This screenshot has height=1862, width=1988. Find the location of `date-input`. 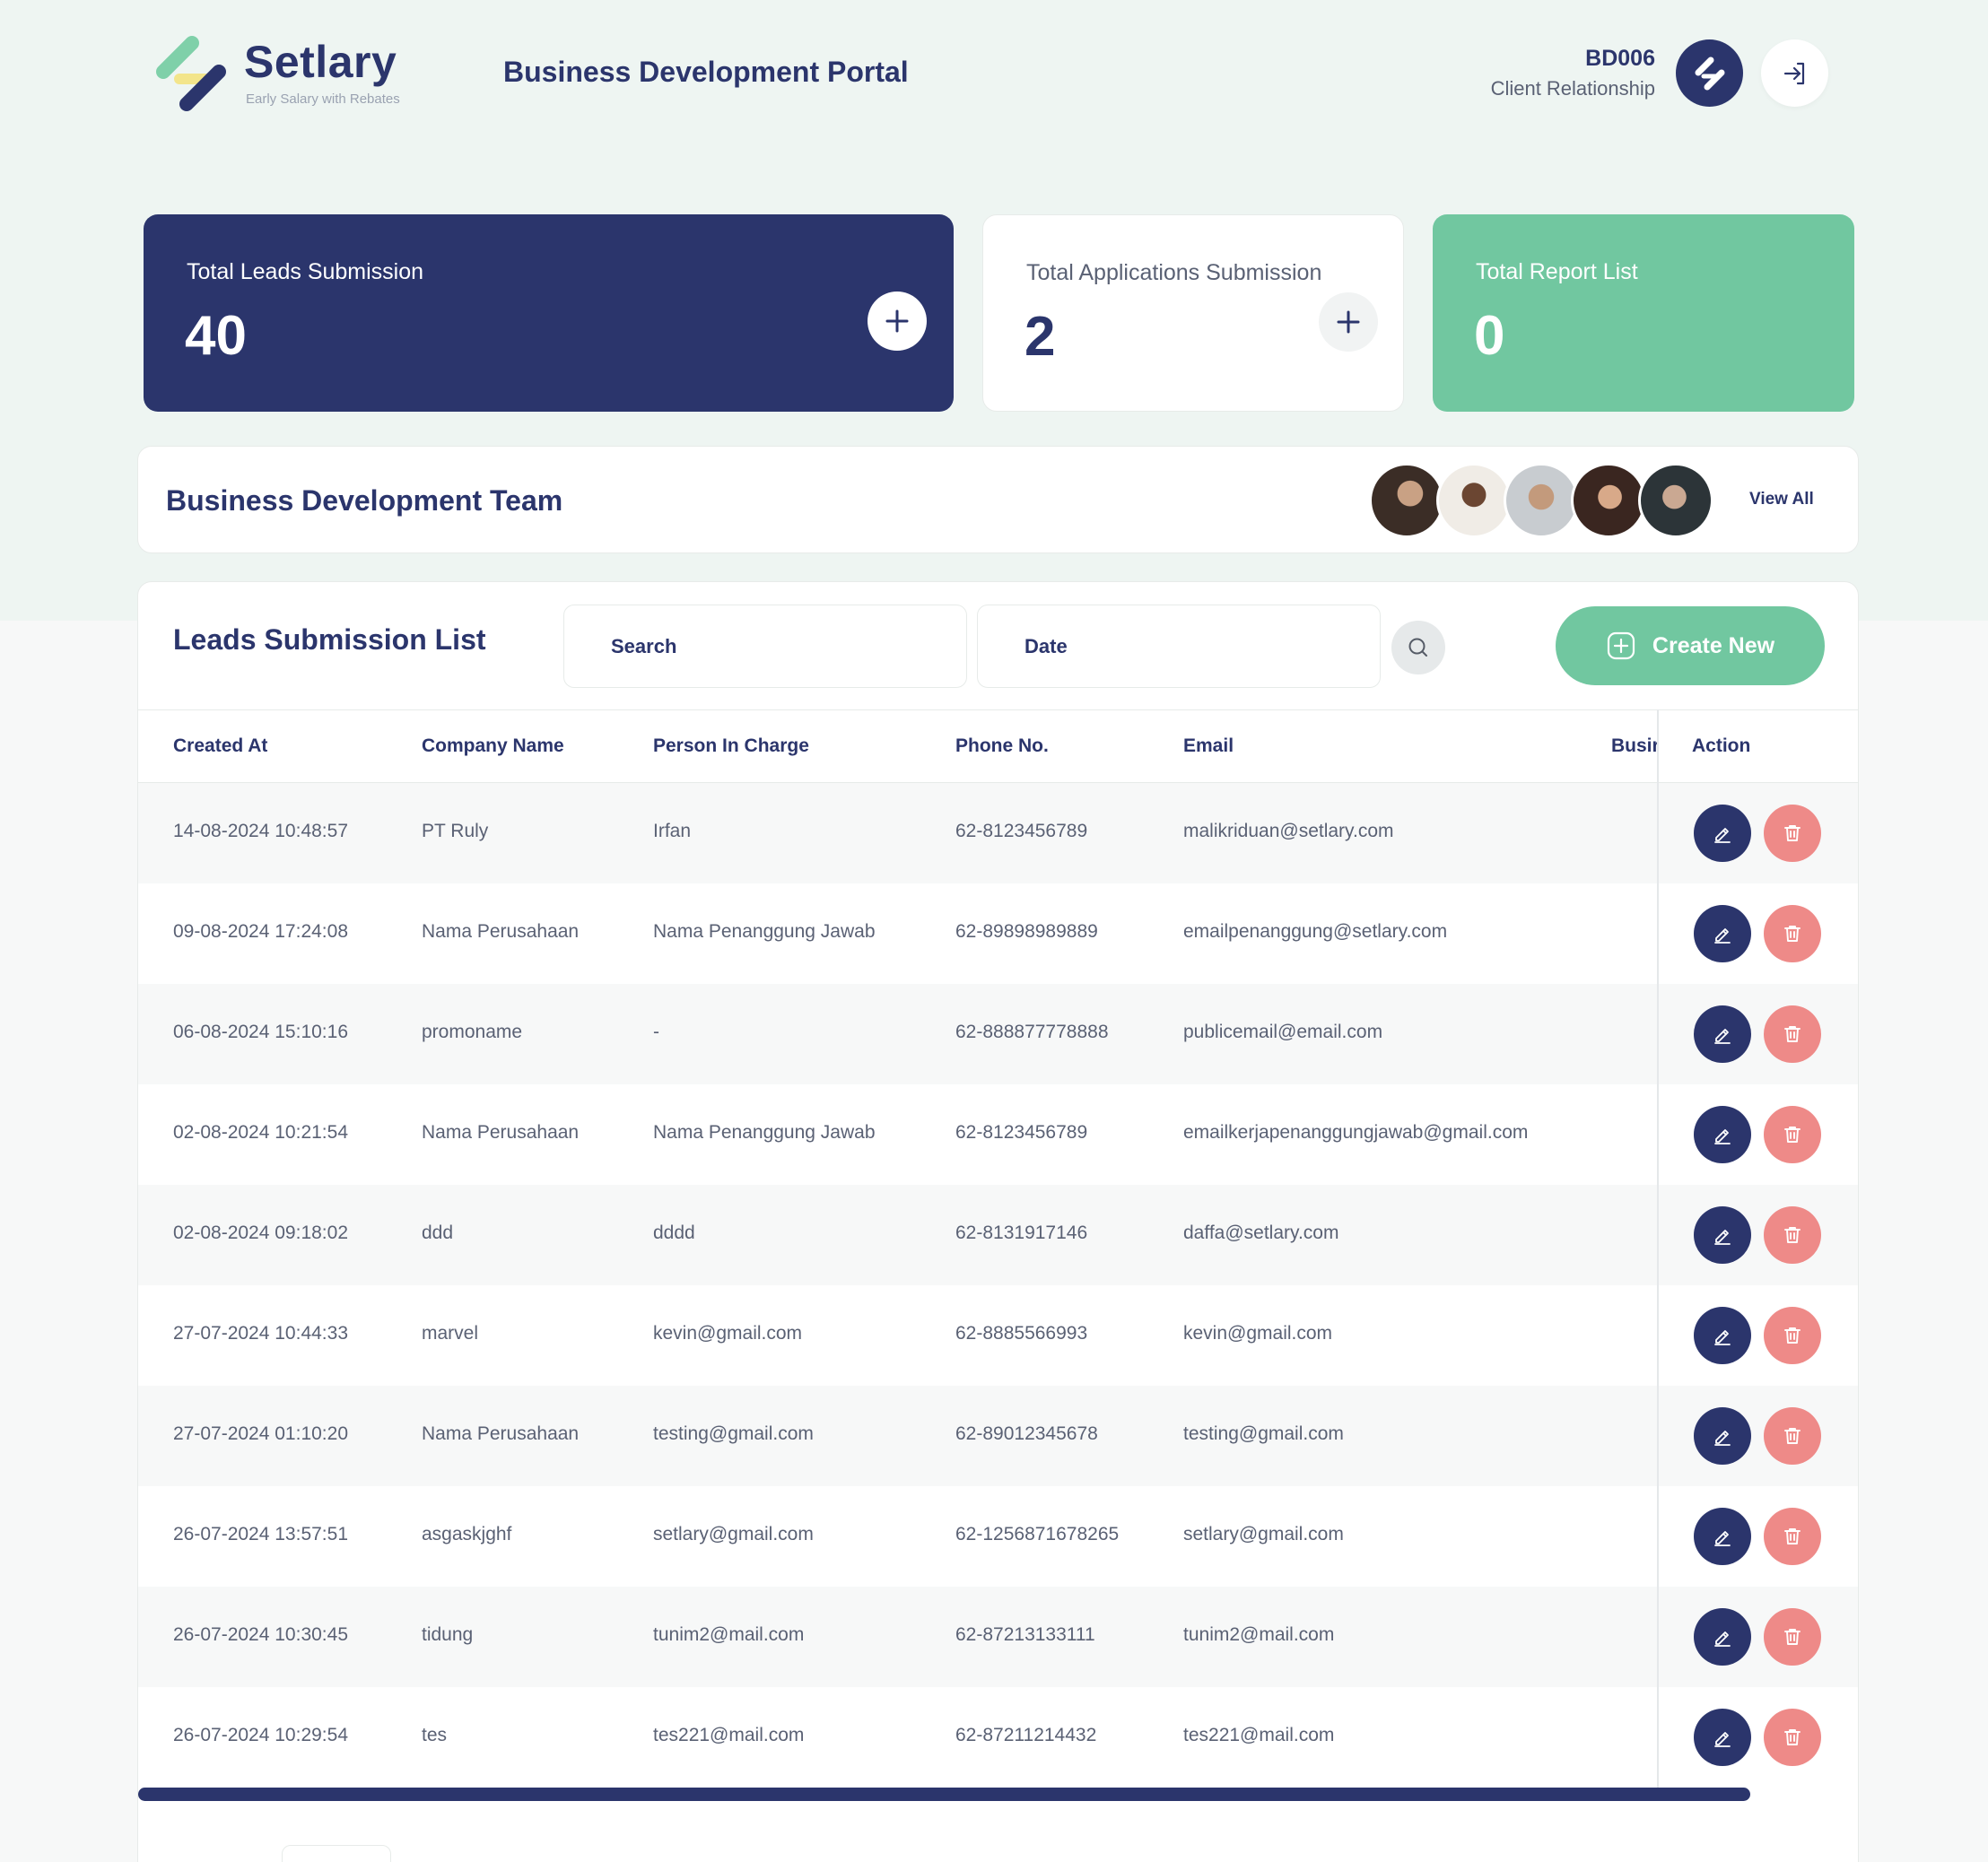

date-input is located at coordinates (1179, 646).